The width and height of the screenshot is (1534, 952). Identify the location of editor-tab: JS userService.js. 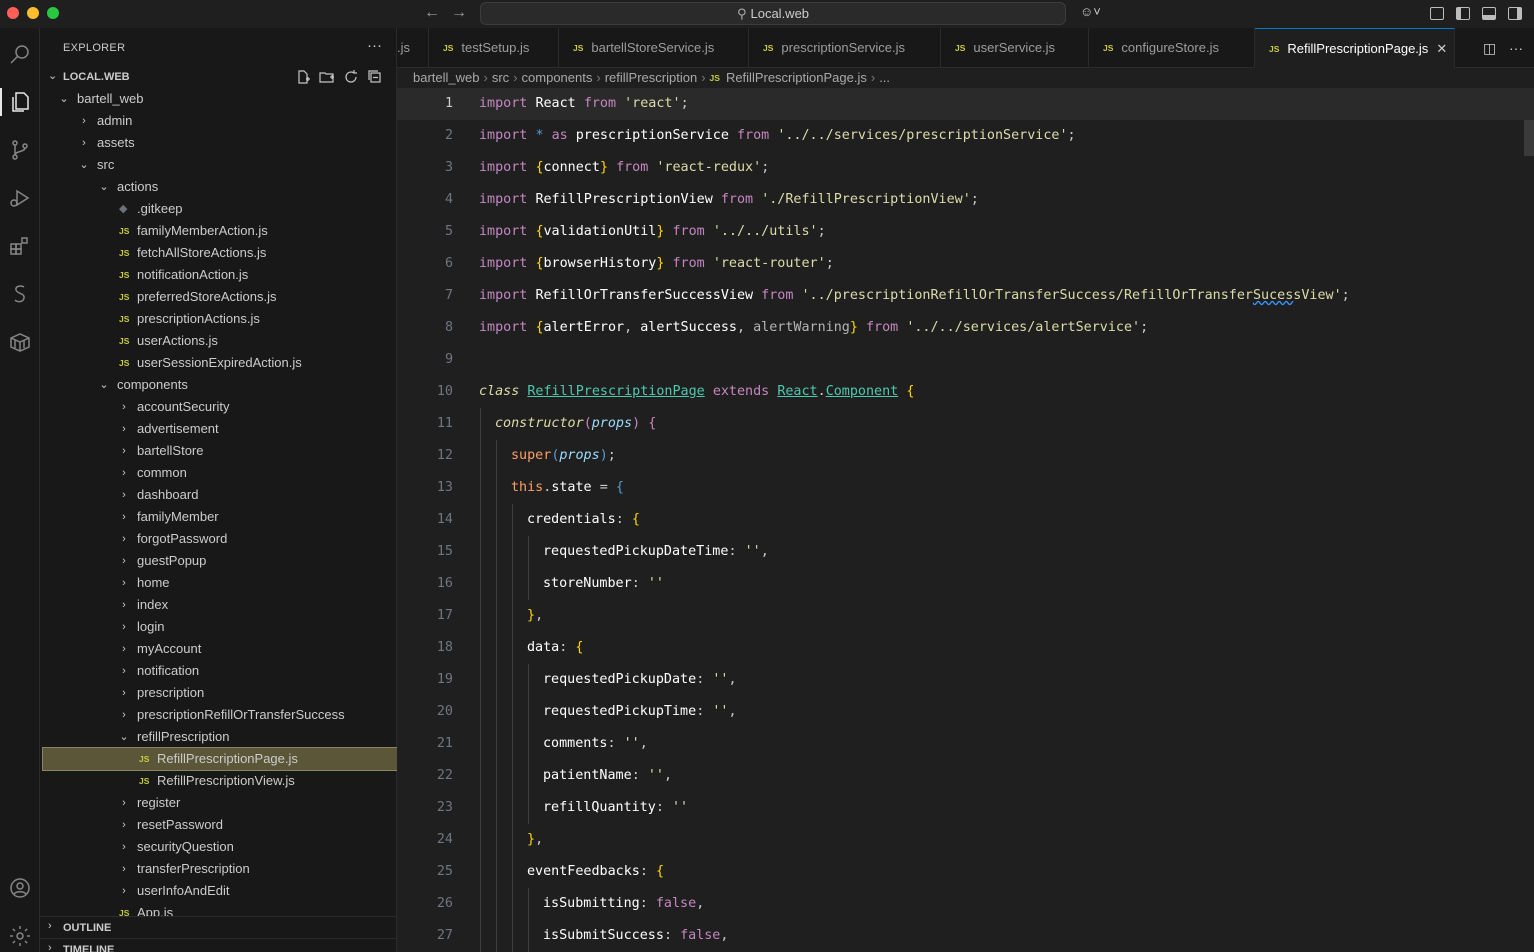
(1015, 48).